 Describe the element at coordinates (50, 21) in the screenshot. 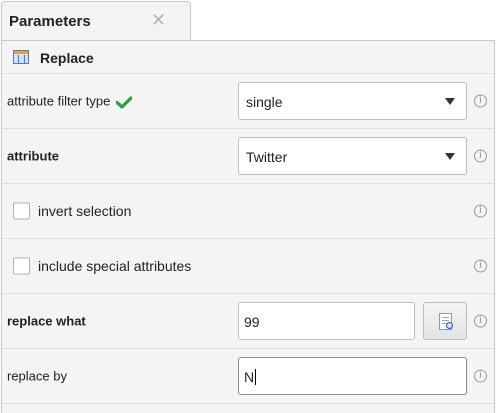

I see `tab-title: Parameters` at that location.